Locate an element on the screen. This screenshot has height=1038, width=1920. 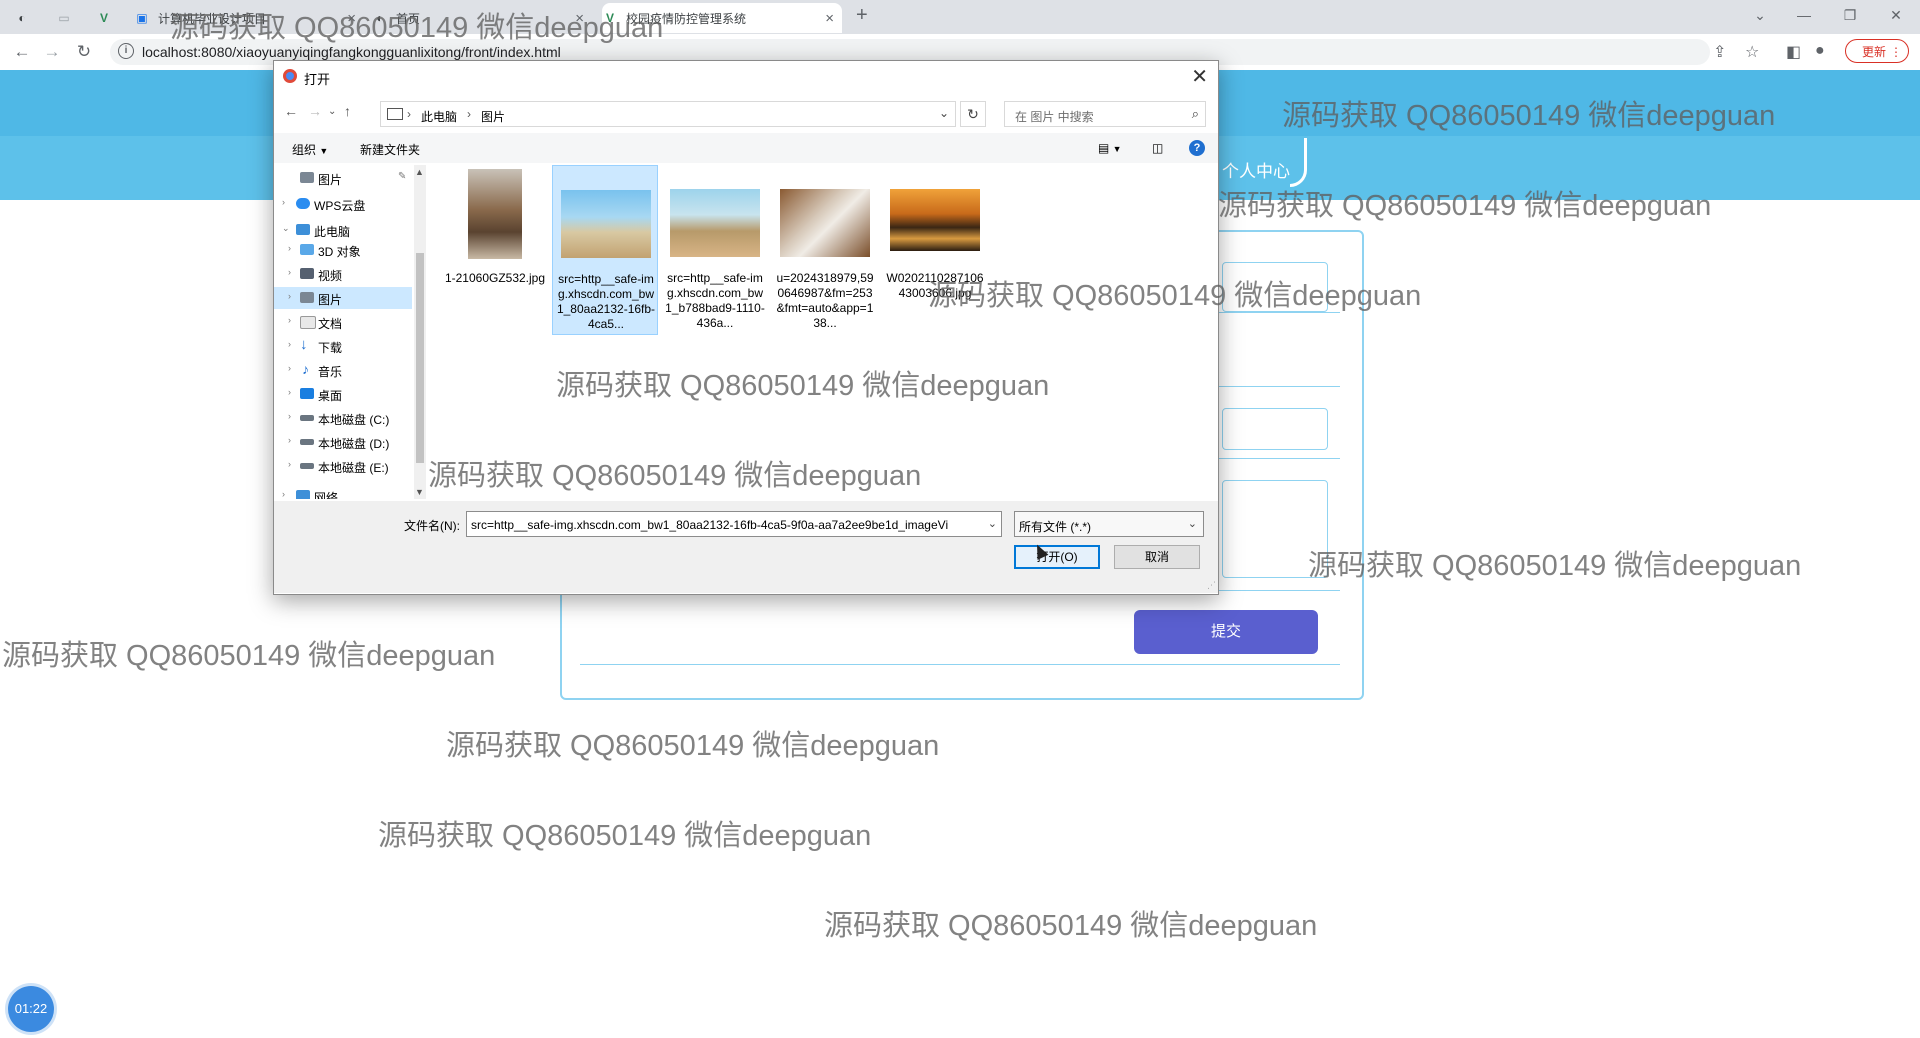
refresh-button: ↻ is located at coordinates (973, 114).